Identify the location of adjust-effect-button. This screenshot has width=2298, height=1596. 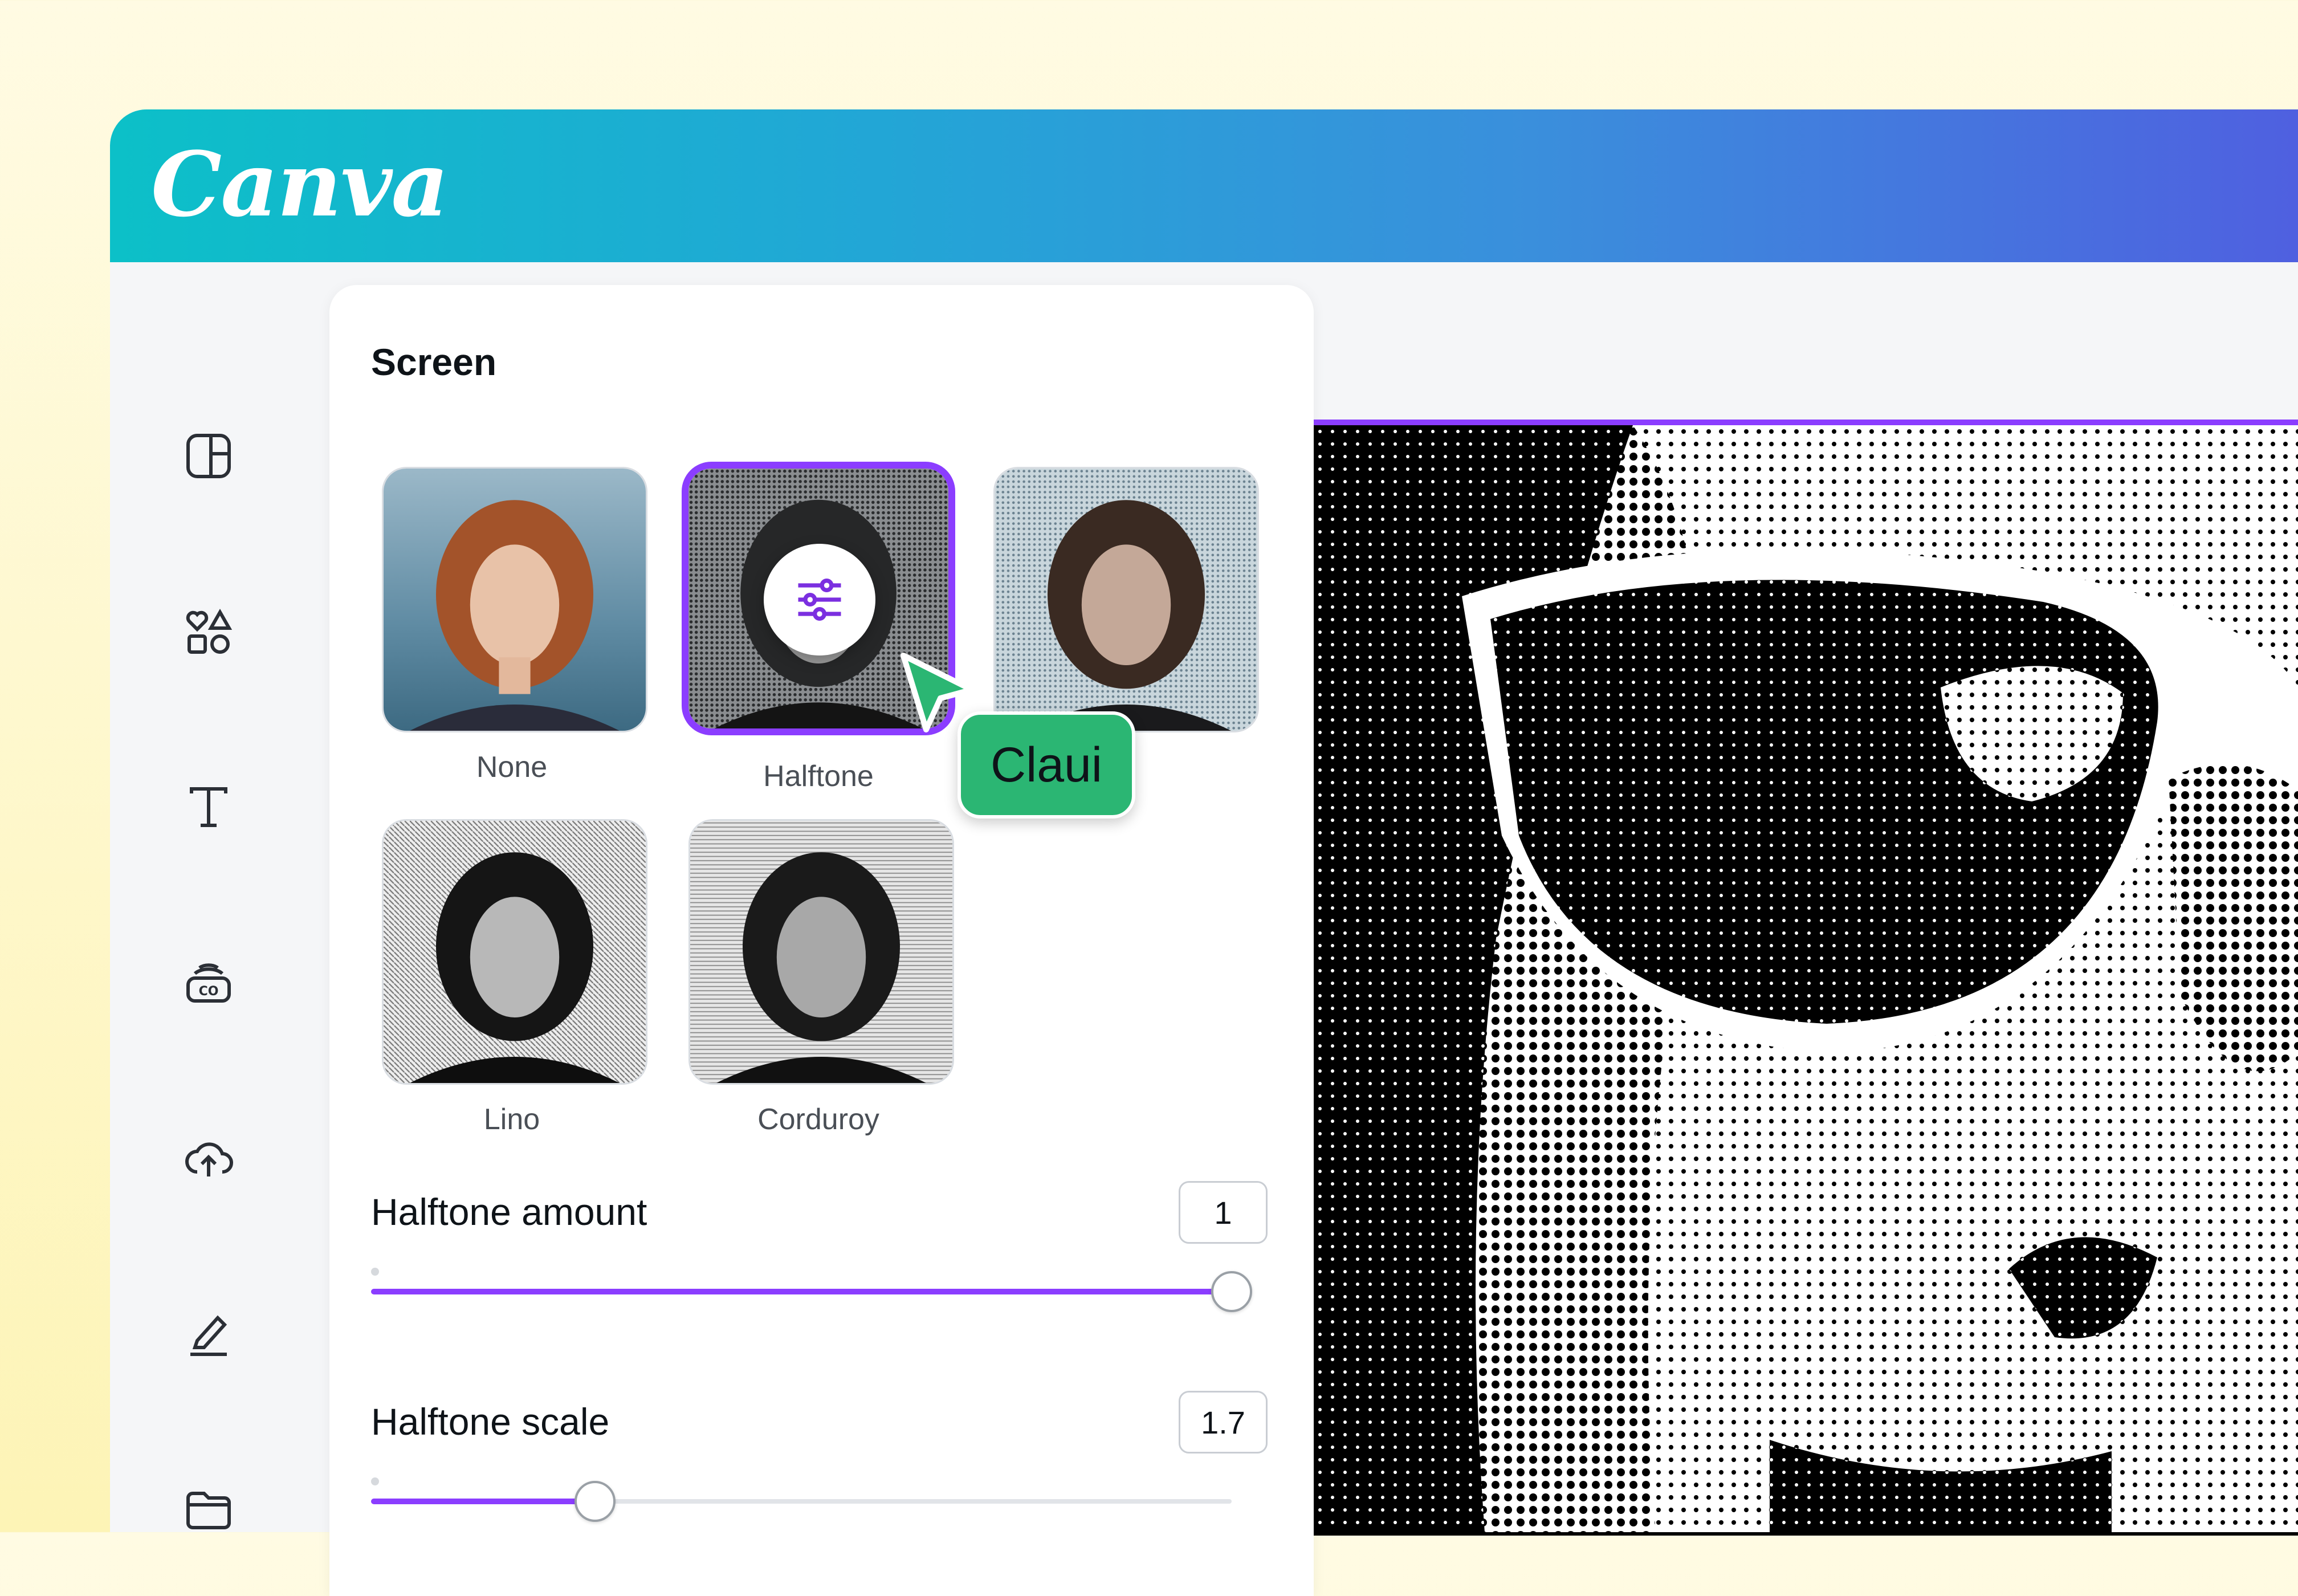
(819, 600).